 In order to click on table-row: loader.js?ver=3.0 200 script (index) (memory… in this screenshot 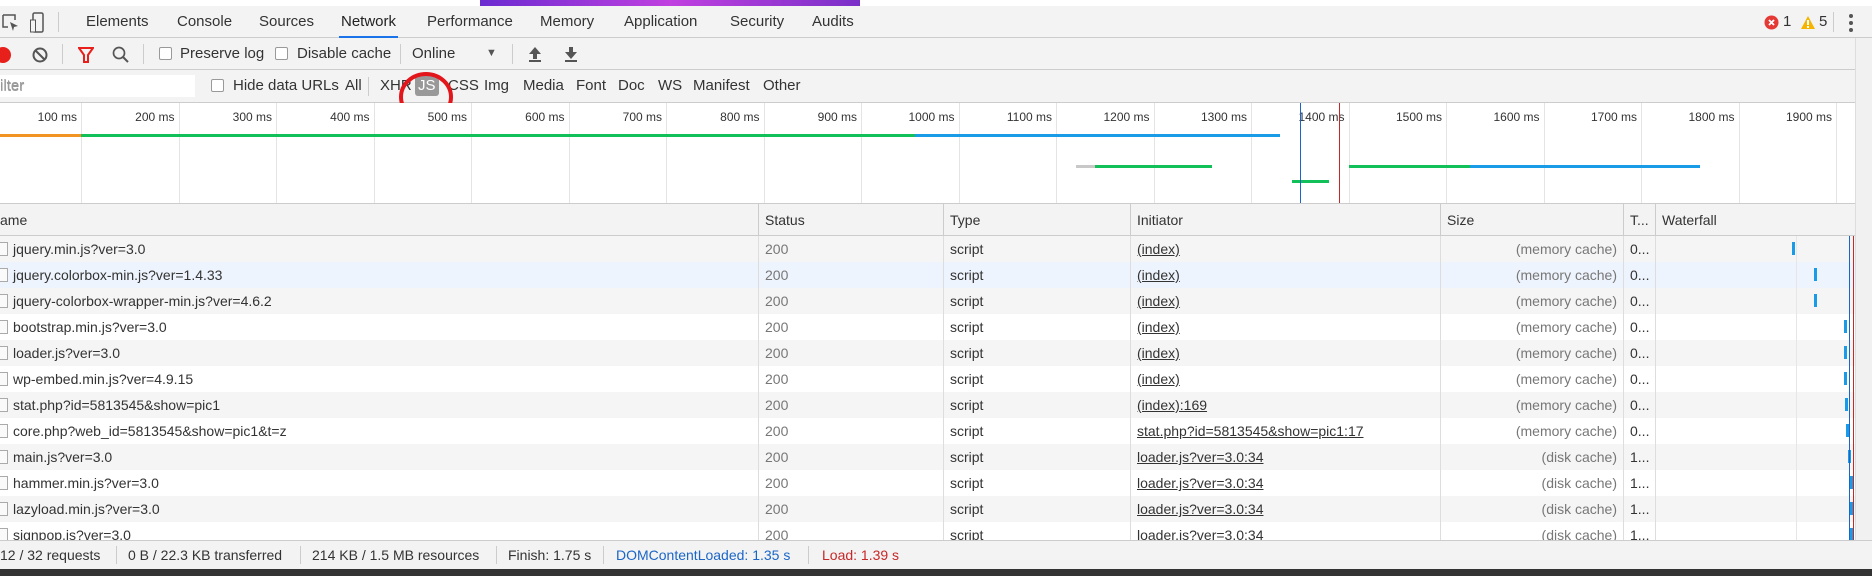, I will do `click(927, 353)`.